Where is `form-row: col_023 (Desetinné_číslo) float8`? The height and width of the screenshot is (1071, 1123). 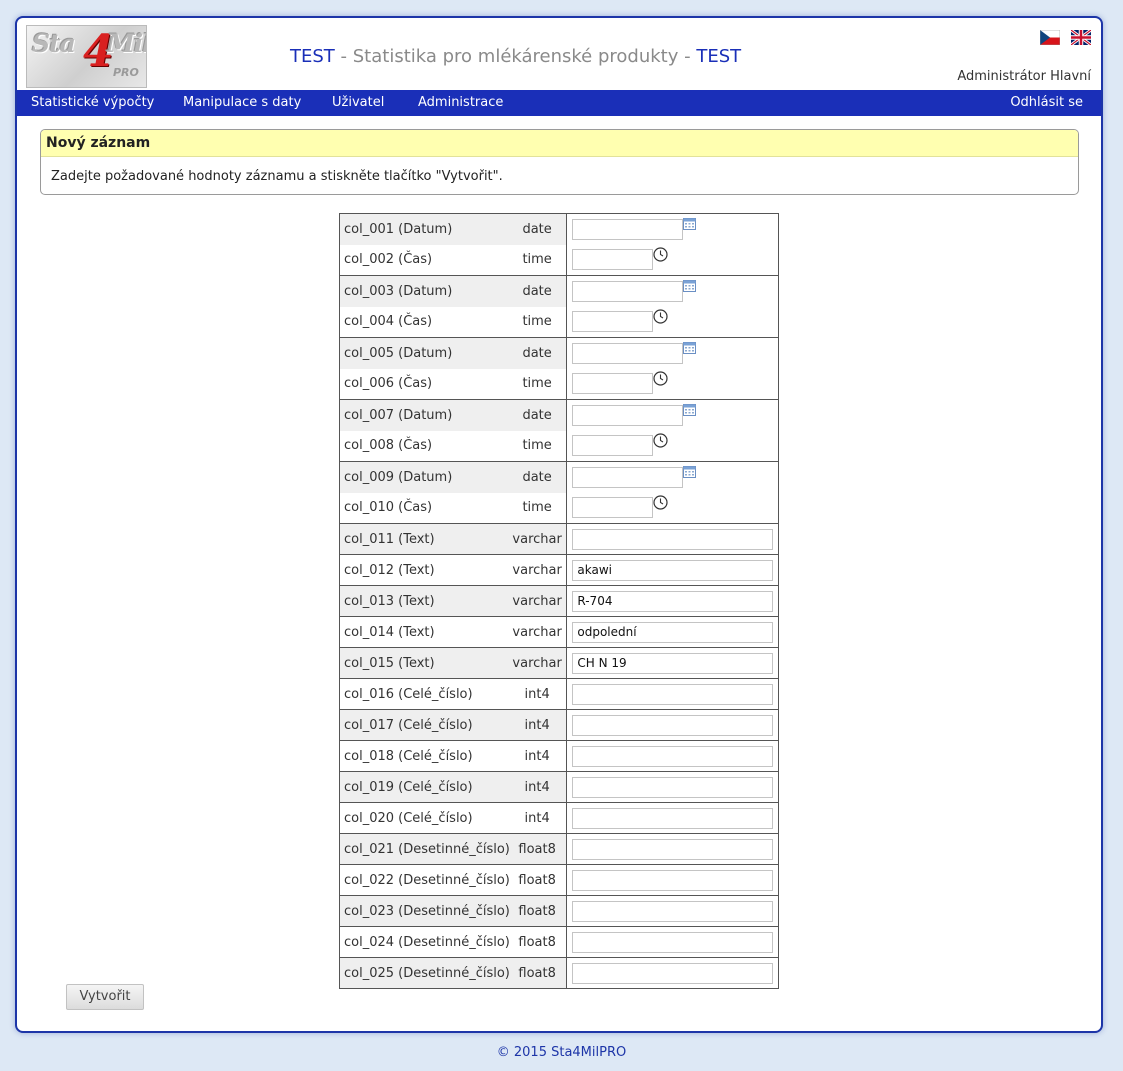 form-row: col_023 (Desetinné_číslo) float8 is located at coordinates (559, 911).